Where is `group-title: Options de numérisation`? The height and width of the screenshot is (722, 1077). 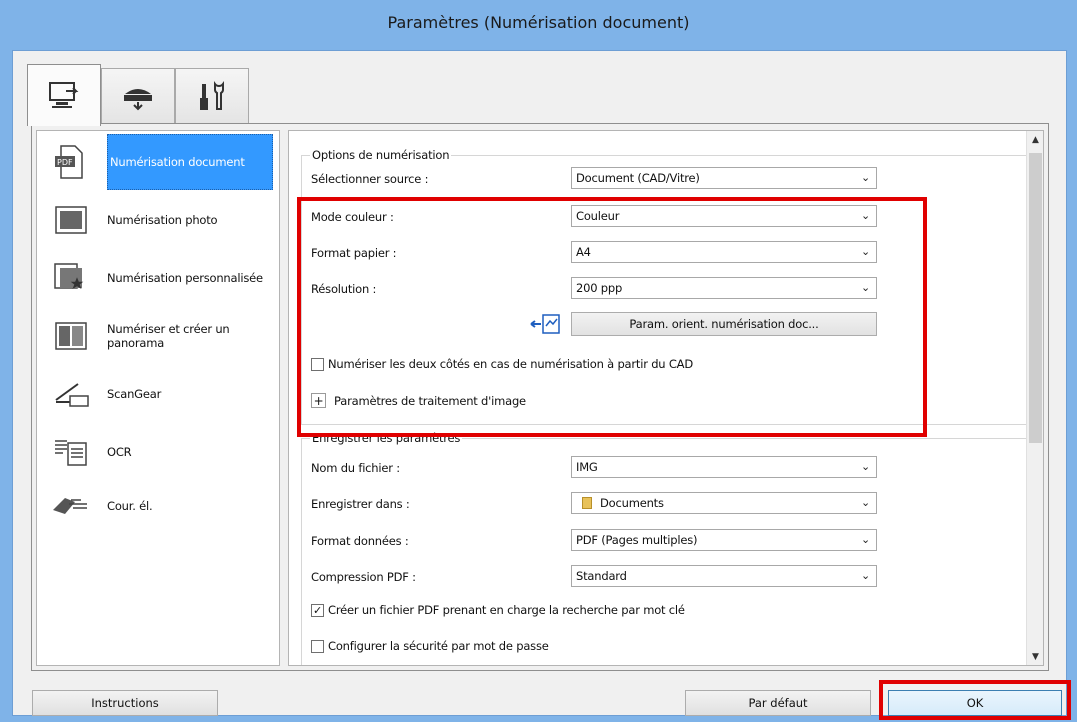 group-title: Options de numérisation is located at coordinates (381, 155).